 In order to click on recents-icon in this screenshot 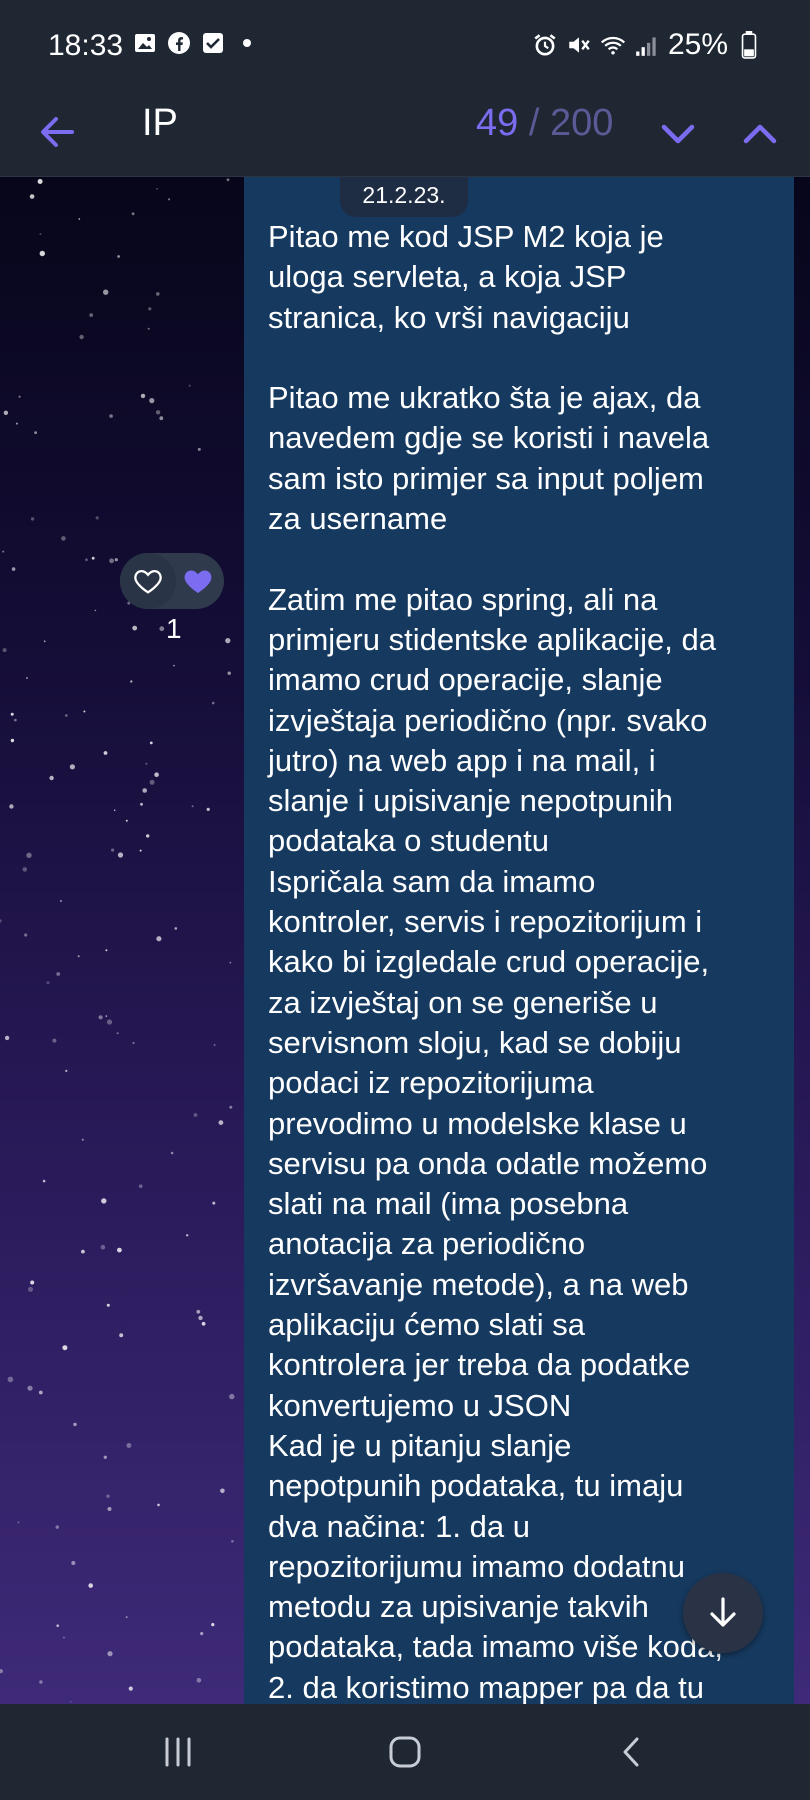, I will do `click(178, 1752)`.